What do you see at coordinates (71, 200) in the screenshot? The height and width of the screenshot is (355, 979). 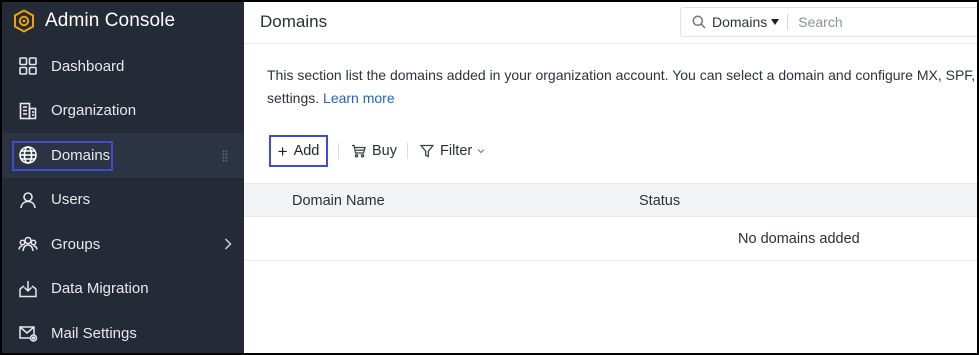 I see `sidebar-item-label: Users` at bounding box center [71, 200].